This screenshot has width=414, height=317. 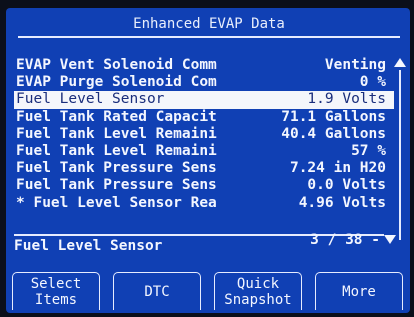 What do you see at coordinates (333, 133) in the screenshot?
I see `item-value: 40.4 Gallons` at bounding box center [333, 133].